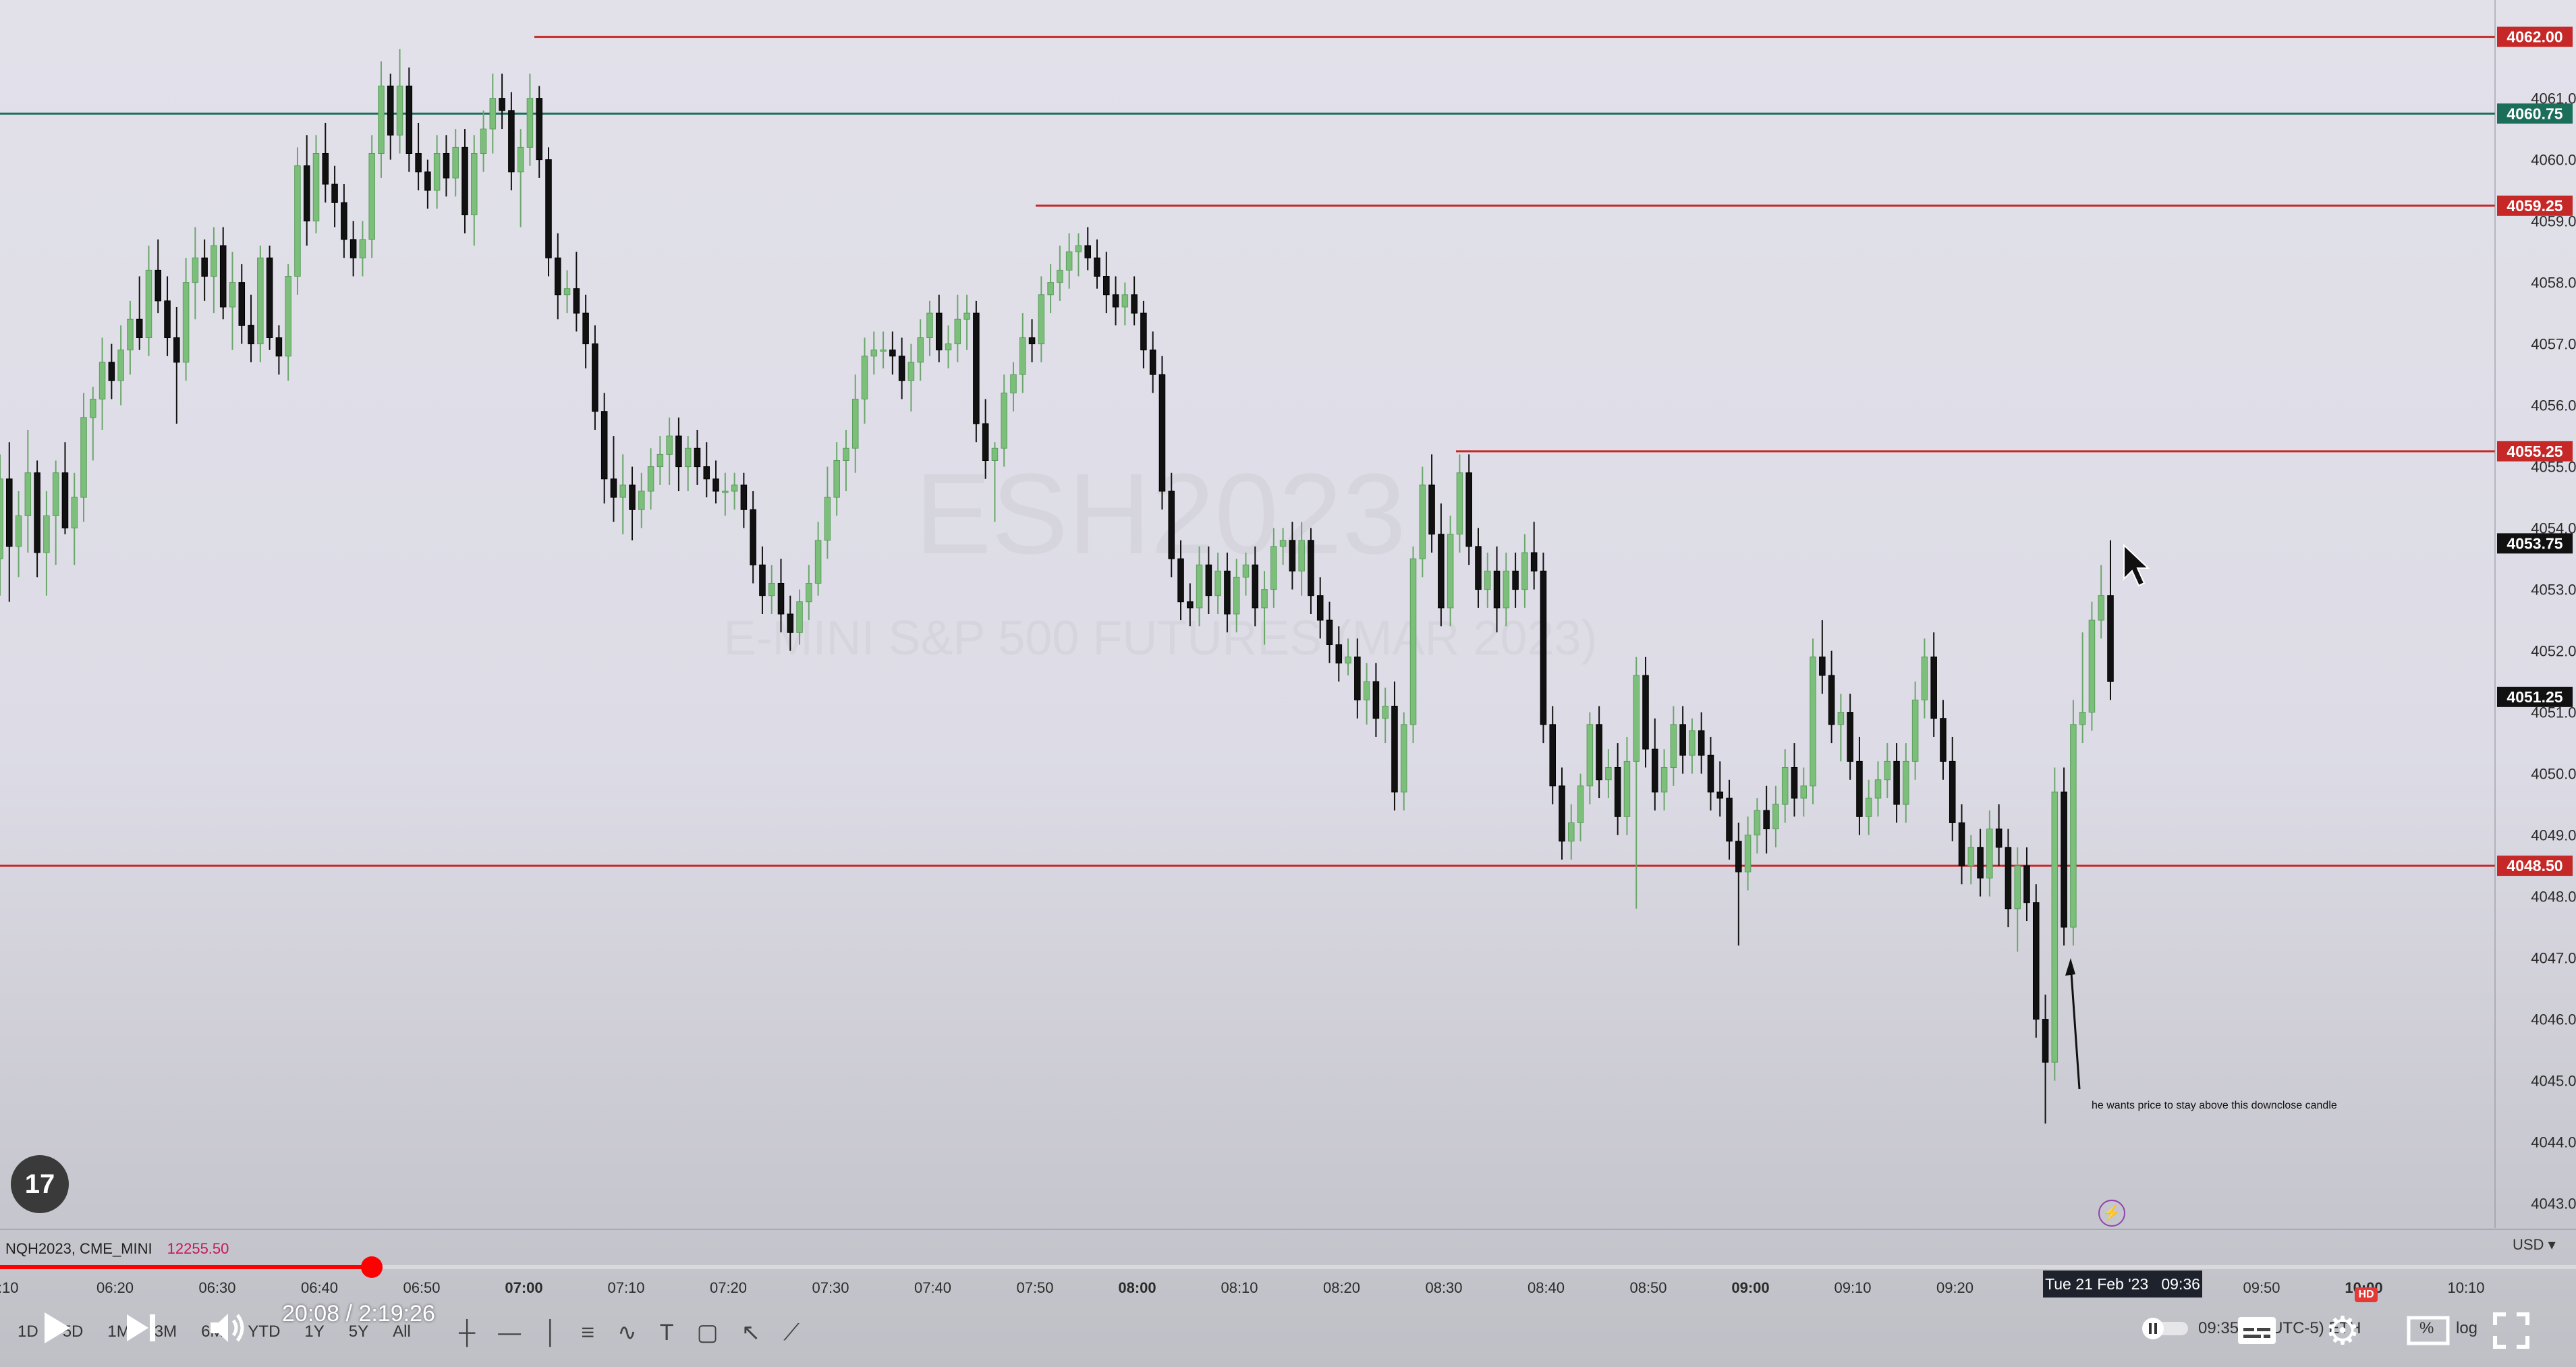 The image size is (2576, 1367). What do you see at coordinates (228, 1328) in the screenshot?
I see `volume-button` at bounding box center [228, 1328].